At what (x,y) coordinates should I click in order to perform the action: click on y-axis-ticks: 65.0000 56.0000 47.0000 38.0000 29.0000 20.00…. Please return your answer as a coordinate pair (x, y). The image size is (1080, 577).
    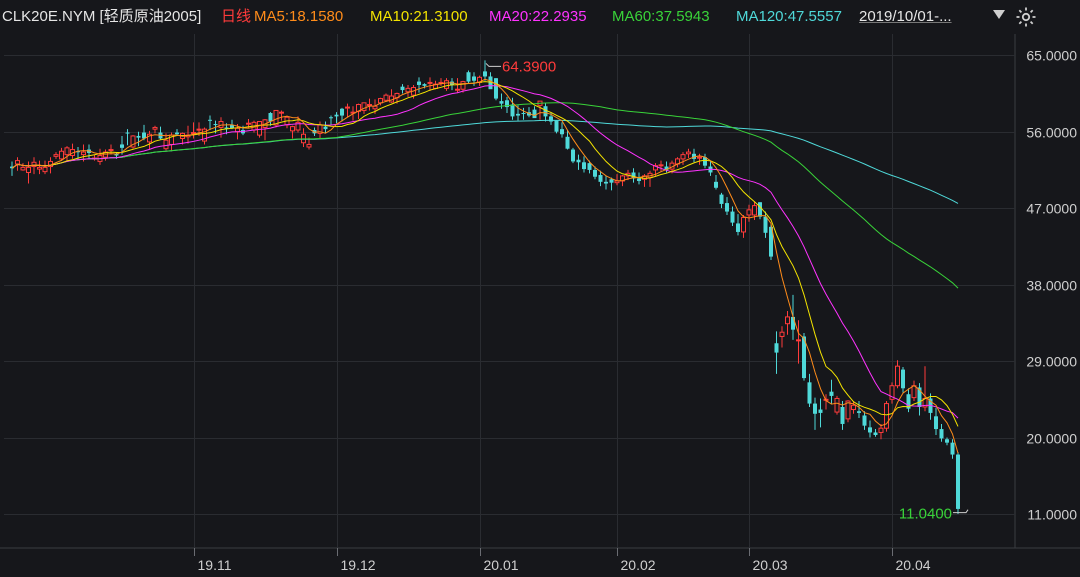
    Looking at the image, I should click on (1051, 285).